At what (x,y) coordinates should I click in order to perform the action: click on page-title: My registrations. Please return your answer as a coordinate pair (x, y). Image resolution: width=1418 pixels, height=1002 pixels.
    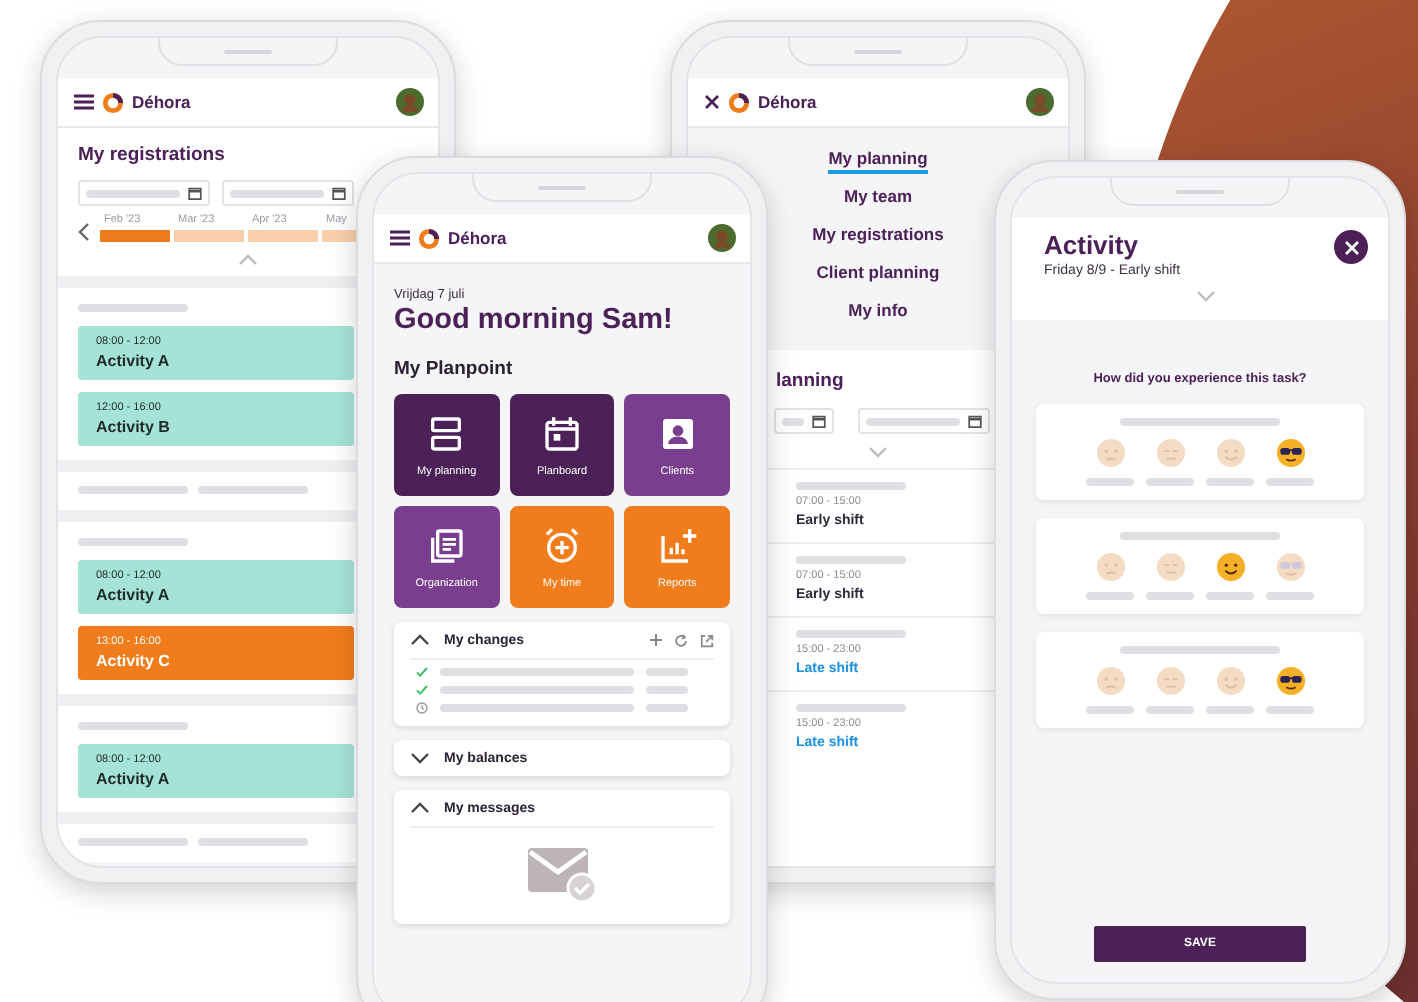
    Looking at the image, I should click on (152, 155).